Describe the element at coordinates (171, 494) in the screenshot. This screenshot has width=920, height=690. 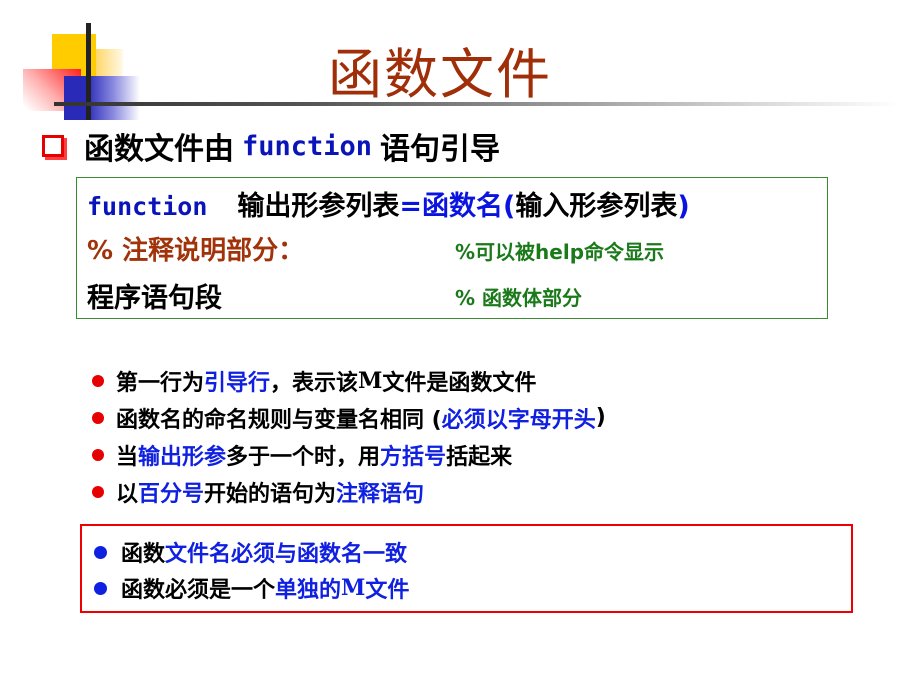
I see `highlight: 百分号` at that location.